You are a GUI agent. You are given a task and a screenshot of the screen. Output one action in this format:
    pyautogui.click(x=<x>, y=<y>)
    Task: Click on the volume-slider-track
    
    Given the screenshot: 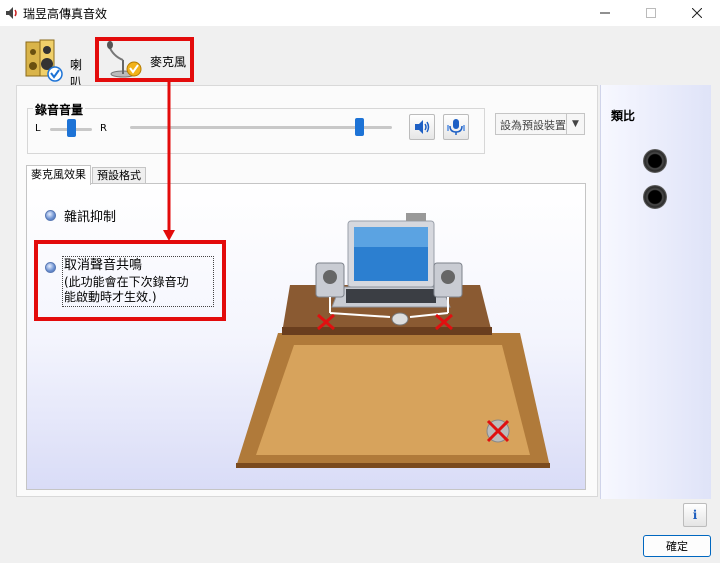 What is the action you would take?
    pyautogui.click(x=261, y=127)
    